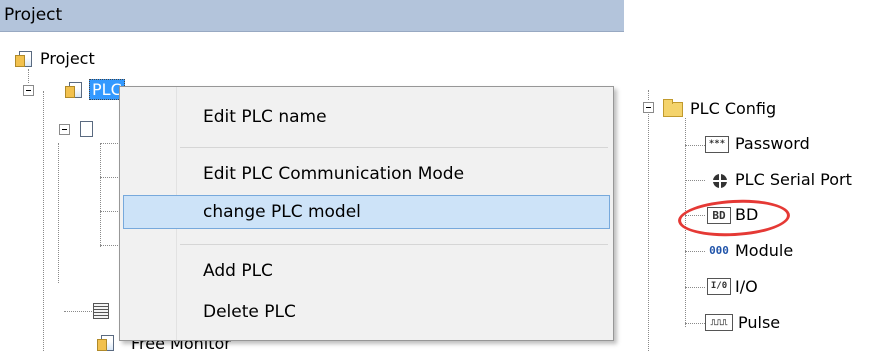 The width and height of the screenshot is (894, 354). I want to click on menu-item-edit-plc-communication-mode: Edit PLC Communication Mode, so click(366, 174).